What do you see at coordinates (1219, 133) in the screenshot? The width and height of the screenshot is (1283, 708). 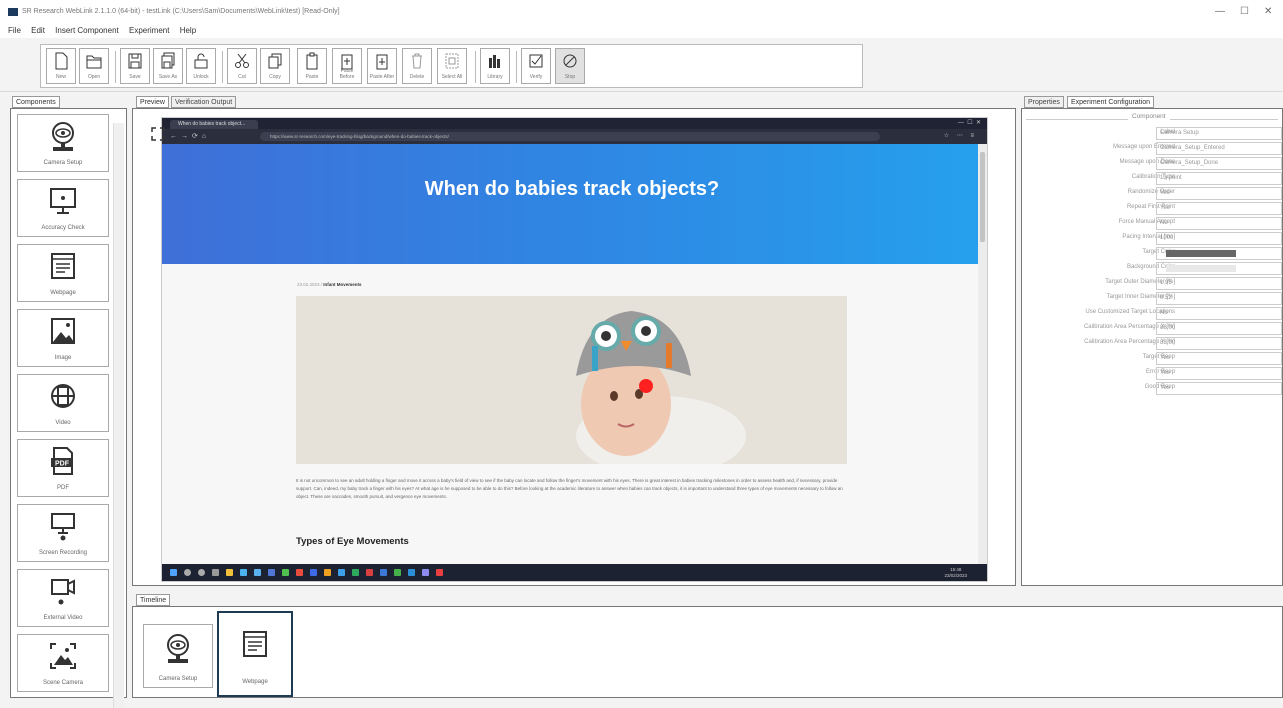 I see `prop-label-value: Camera Setup` at bounding box center [1219, 133].